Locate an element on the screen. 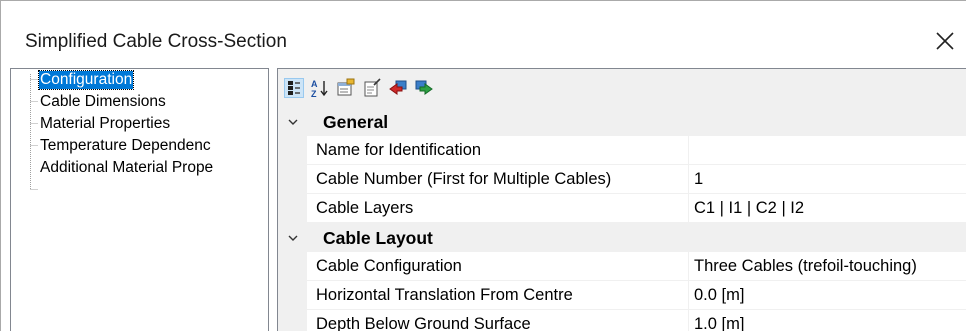 Image resolution: width=966 pixels, height=331 pixels. category-label: Cable Layout is located at coordinates (378, 238).